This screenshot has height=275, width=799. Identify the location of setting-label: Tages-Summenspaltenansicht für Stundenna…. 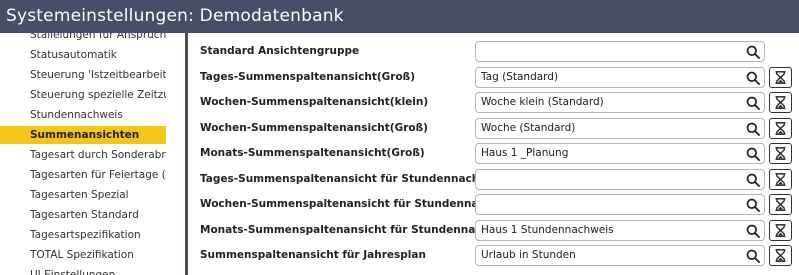
(353, 179).